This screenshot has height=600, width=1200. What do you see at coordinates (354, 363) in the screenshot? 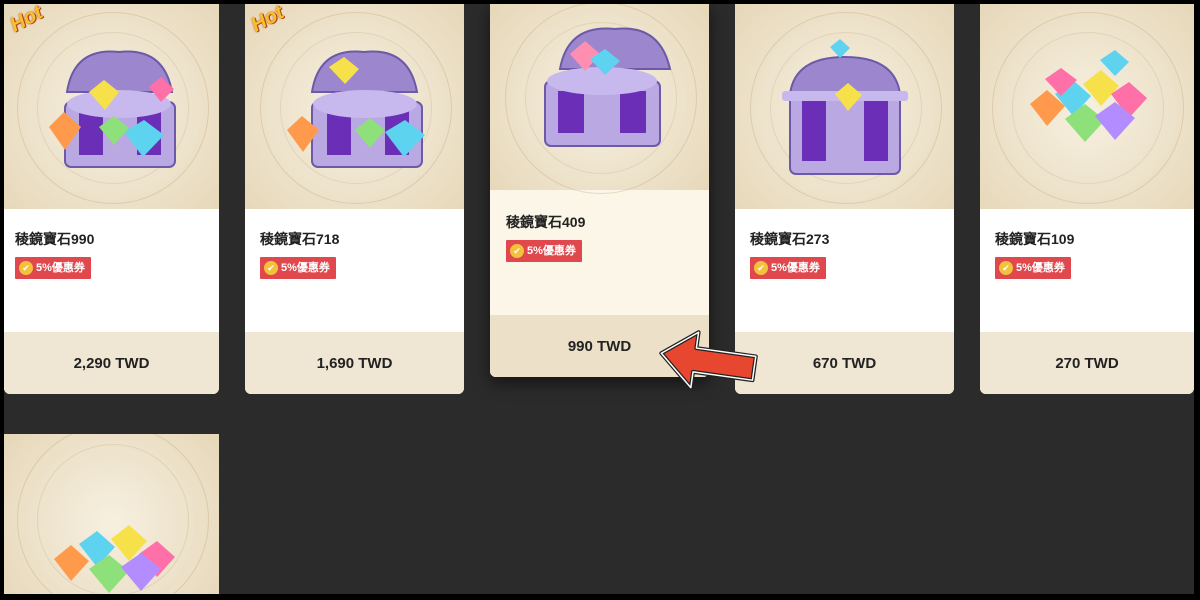
I see `product-price: 1,690 TWD` at bounding box center [354, 363].